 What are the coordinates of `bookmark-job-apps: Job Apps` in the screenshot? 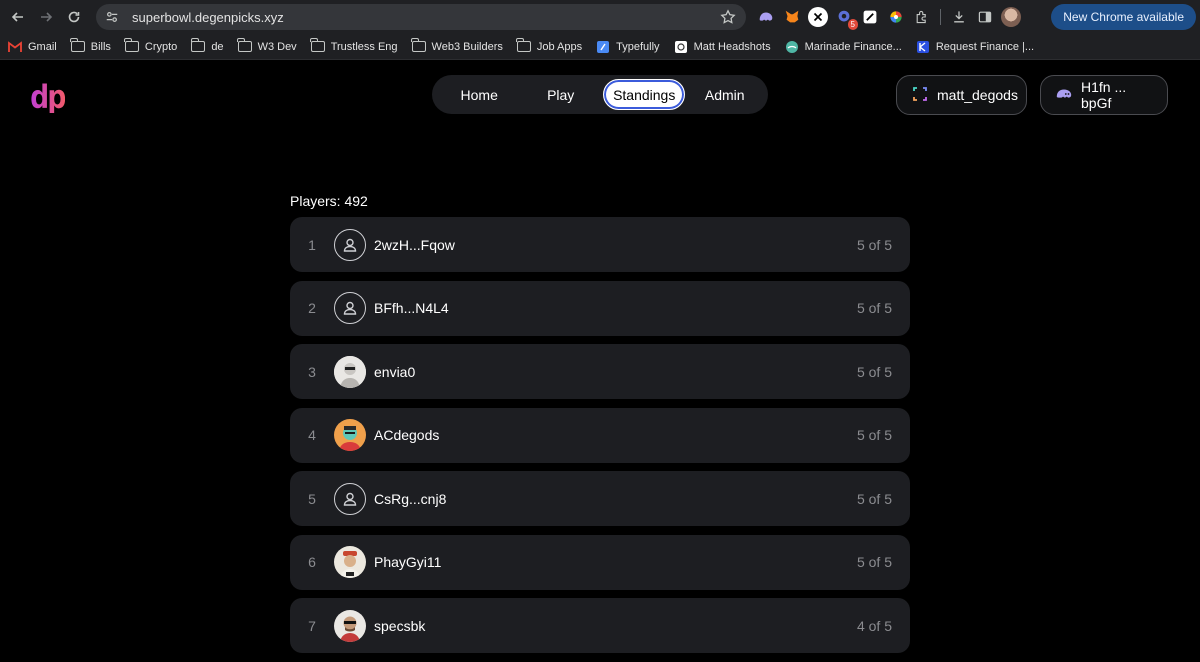 It's located at (549, 45).